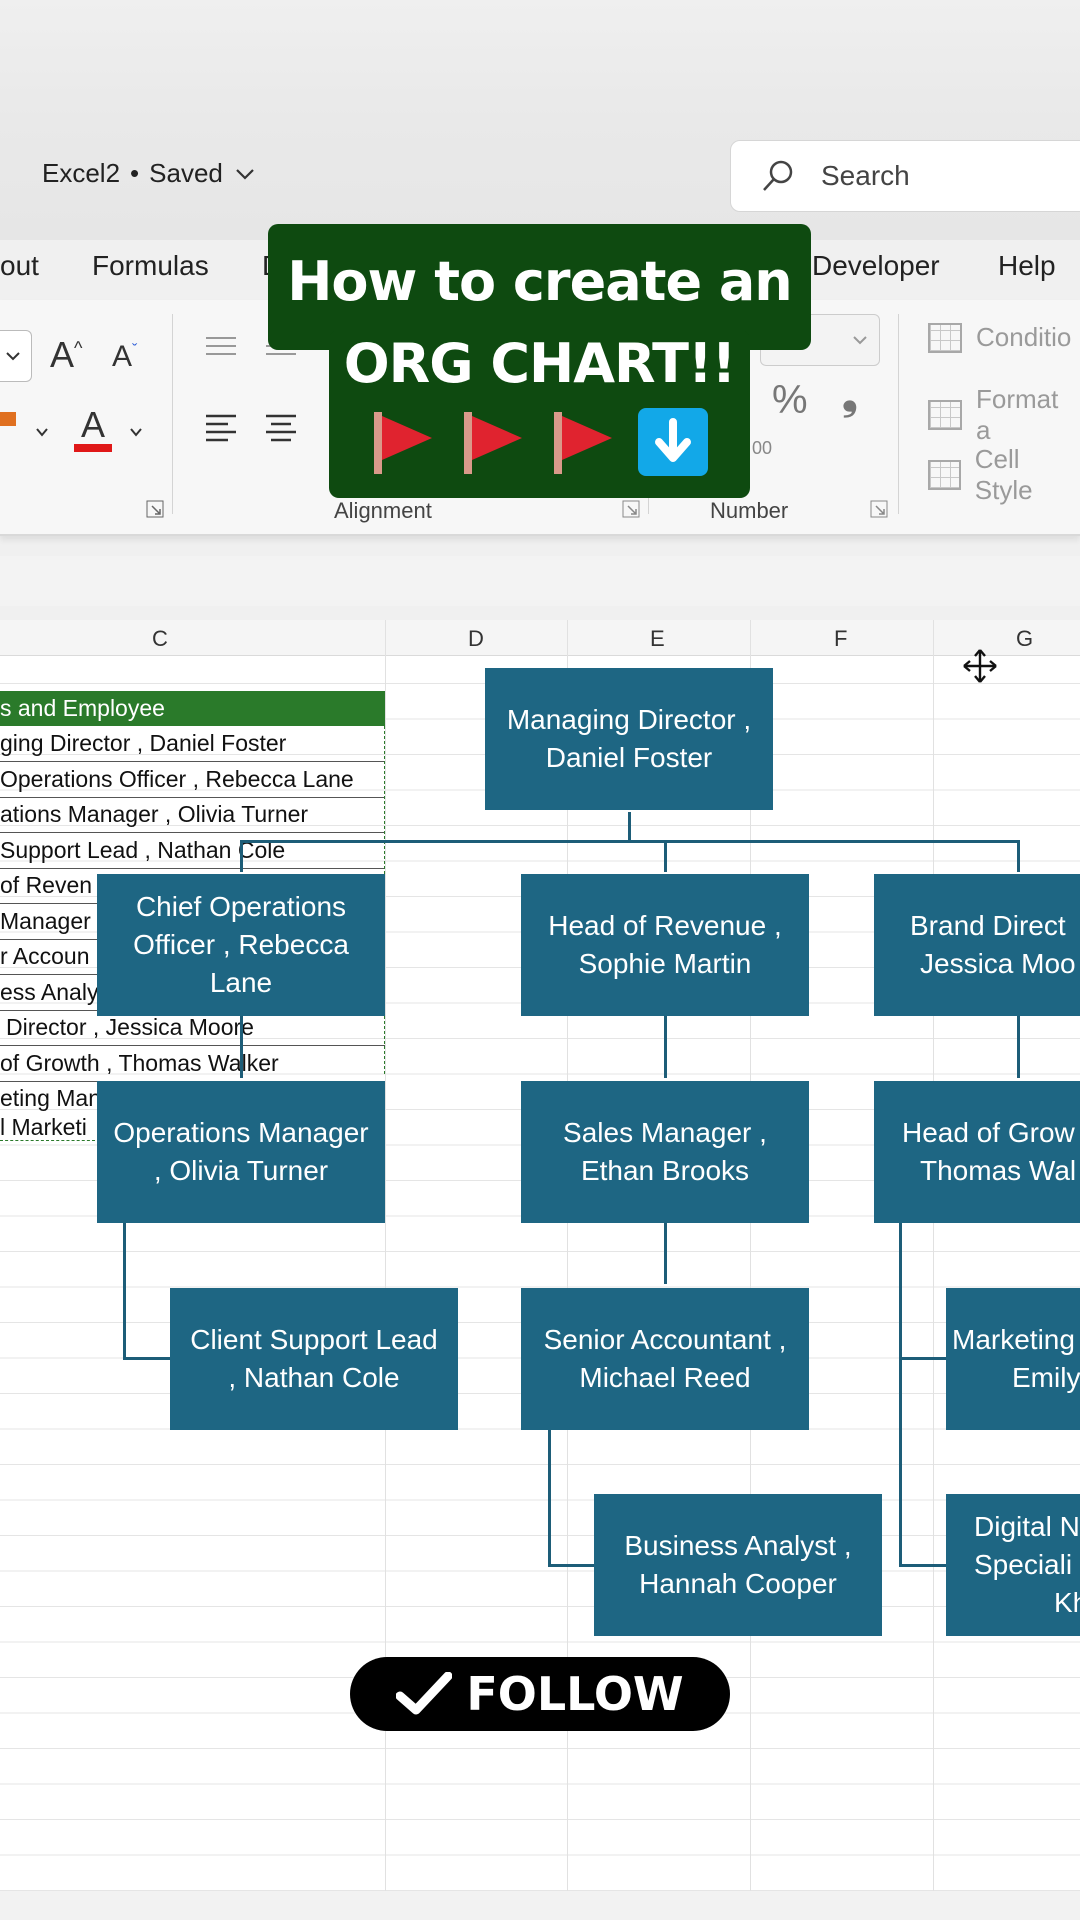 Image resolution: width=1080 pixels, height=1920 pixels. What do you see at coordinates (539, 363) in the screenshot?
I see `banner-title-line2: ORG CHART!!` at bounding box center [539, 363].